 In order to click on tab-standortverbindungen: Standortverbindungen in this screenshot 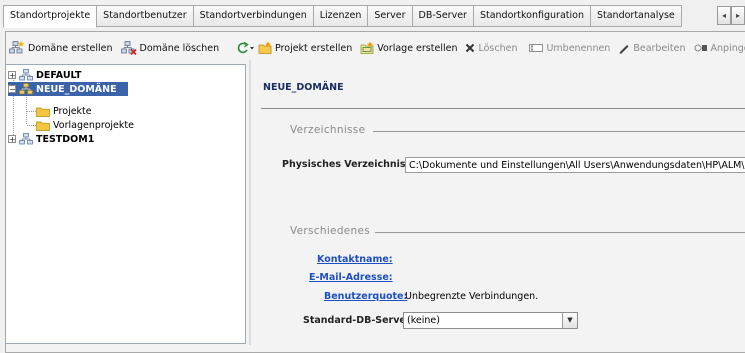, I will do `click(253, 16)`.